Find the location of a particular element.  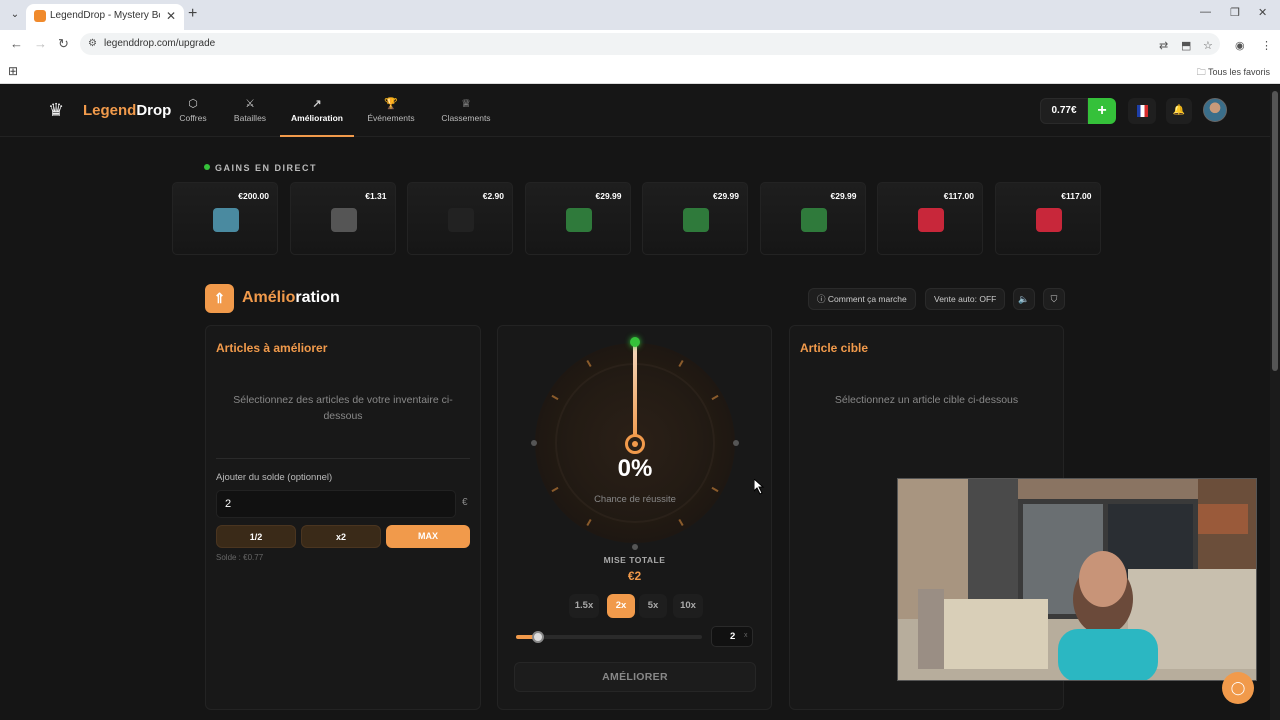

currency-symbol: € is located at coordinates (465, 502).